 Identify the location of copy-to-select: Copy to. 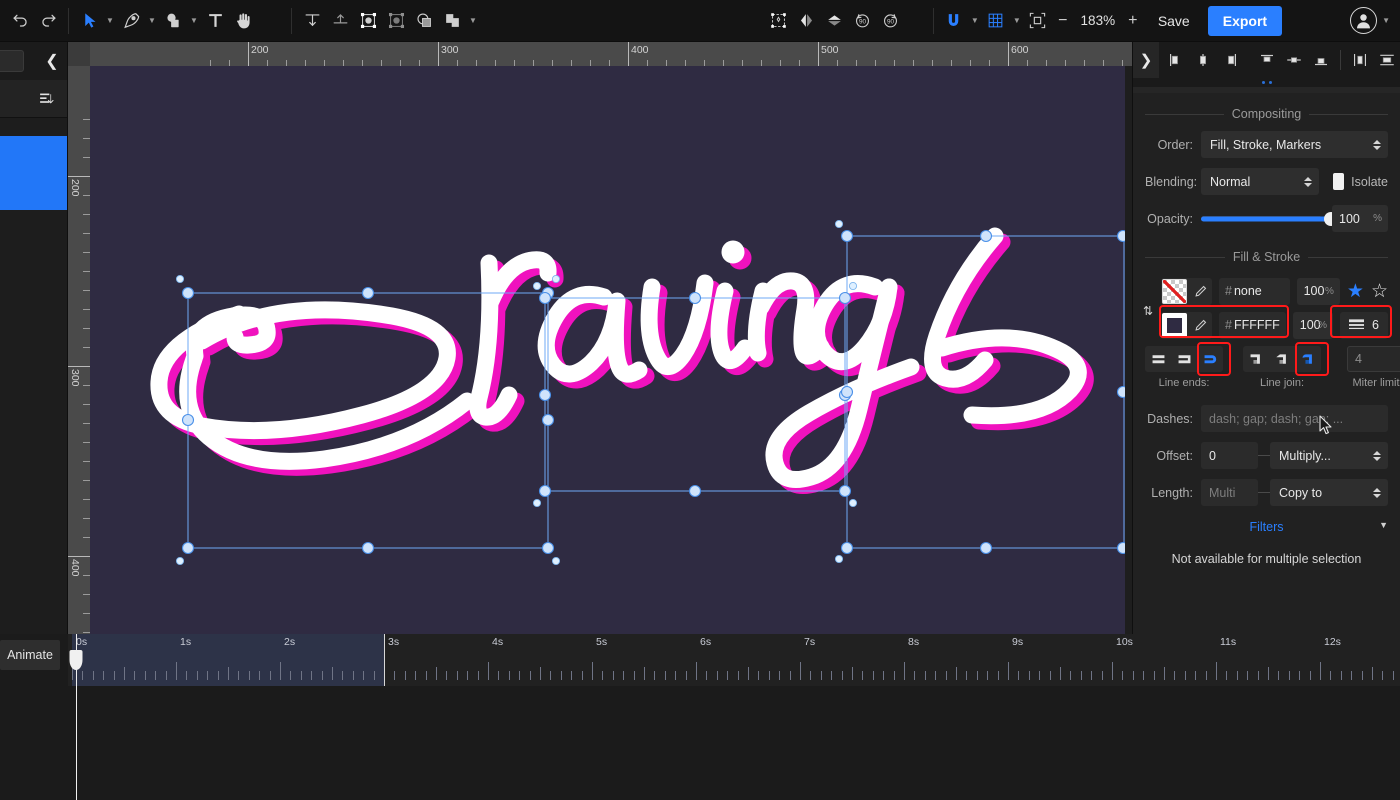
(1329, 492).